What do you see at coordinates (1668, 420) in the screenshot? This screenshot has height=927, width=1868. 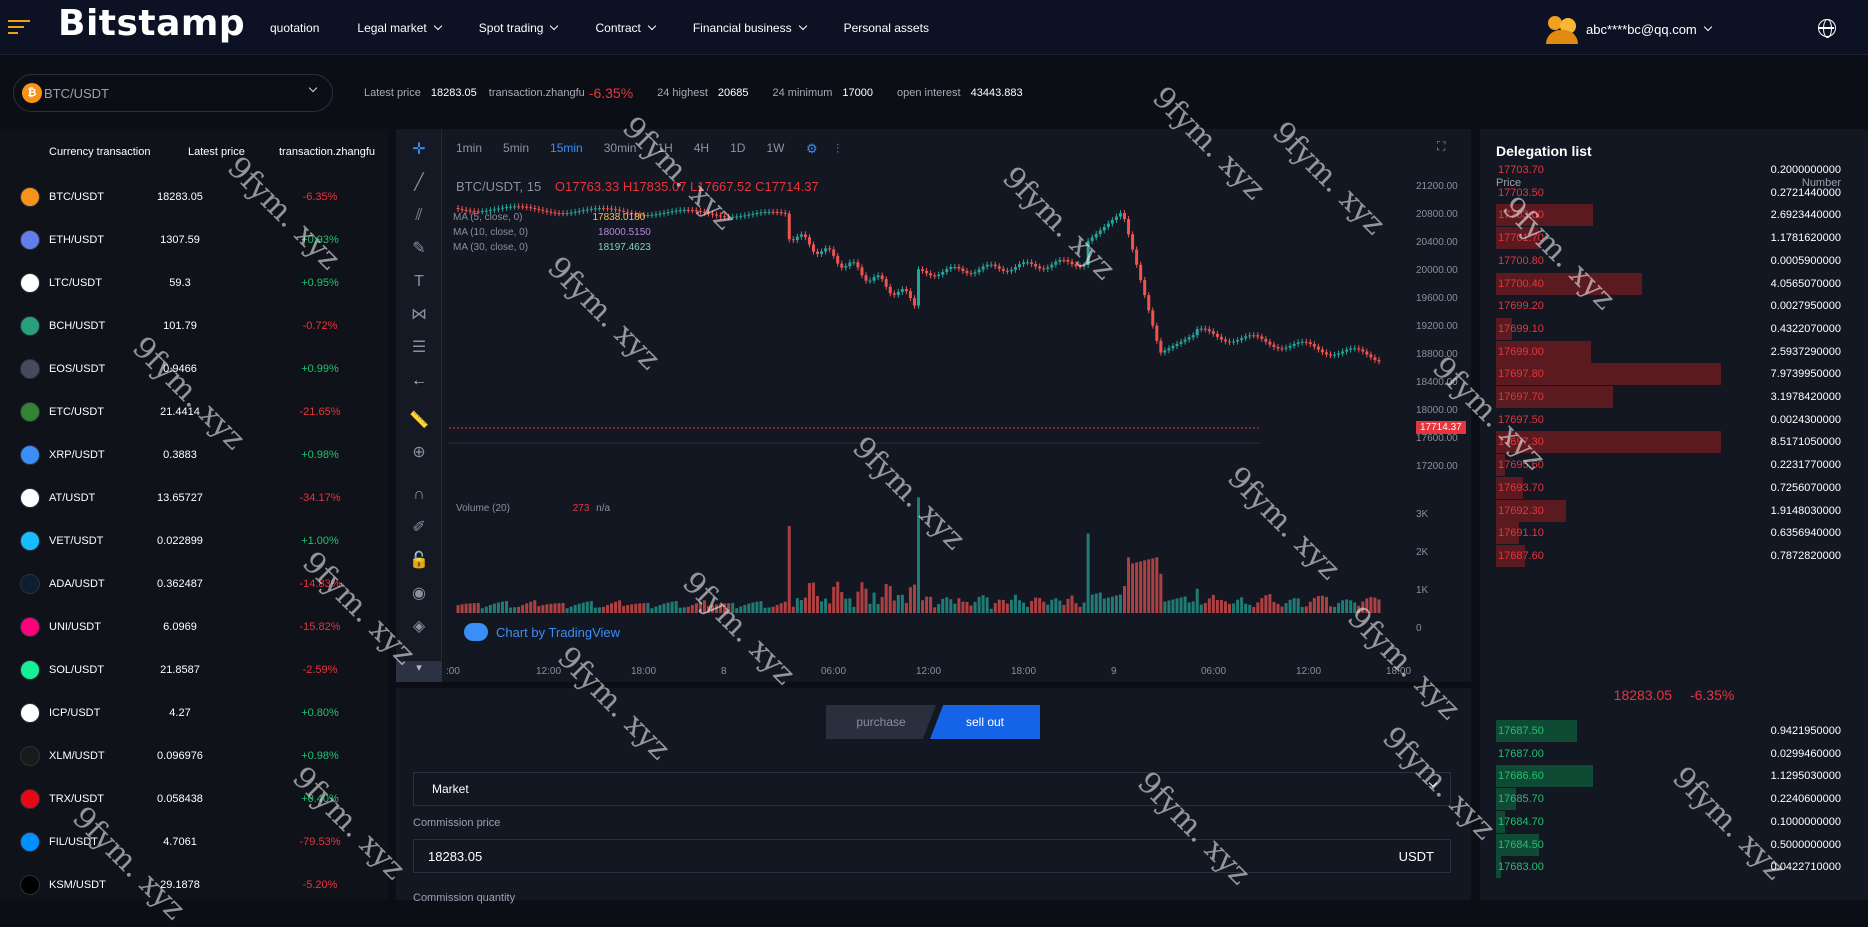 I see `ask-row: 17697.50 0.0024300000` at bounding box center [1668, 420].